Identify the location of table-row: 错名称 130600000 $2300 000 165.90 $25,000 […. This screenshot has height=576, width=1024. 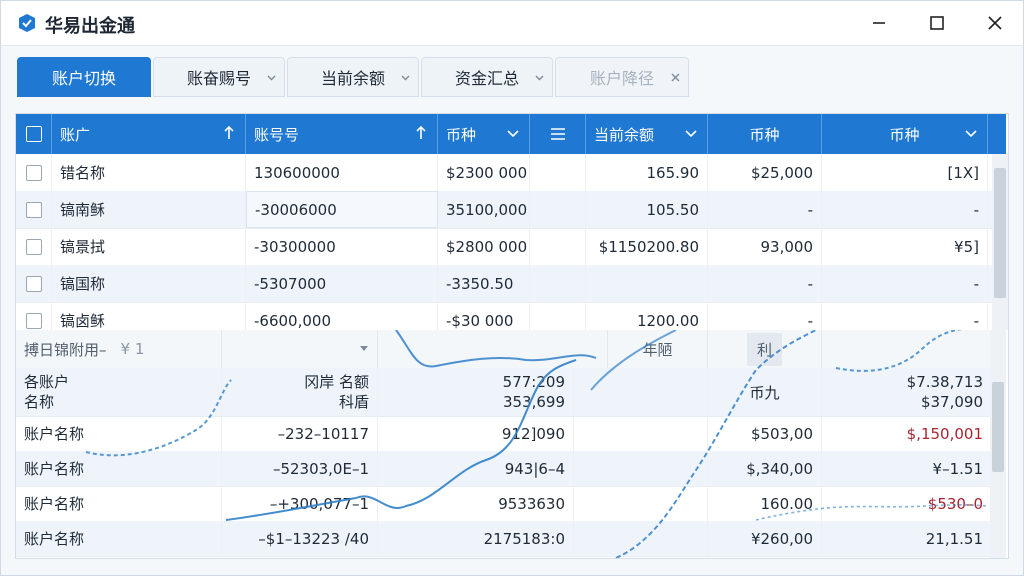
(504, 173).